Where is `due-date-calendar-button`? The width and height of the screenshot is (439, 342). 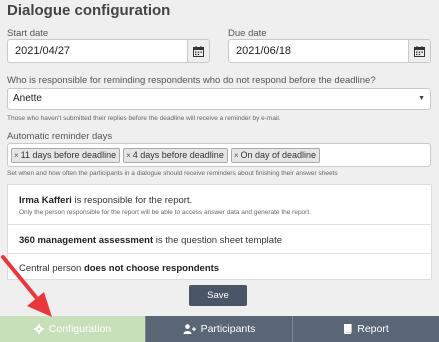
due-date-calendar-button is located at coordinates (419, 51).